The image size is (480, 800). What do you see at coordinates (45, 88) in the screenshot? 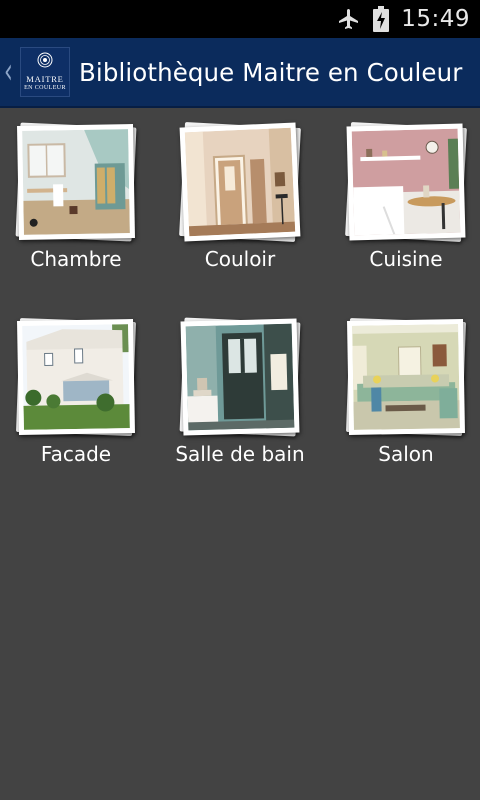
I see `logo-text-line2: EN COULEUR` at bounding box center [45, 88].